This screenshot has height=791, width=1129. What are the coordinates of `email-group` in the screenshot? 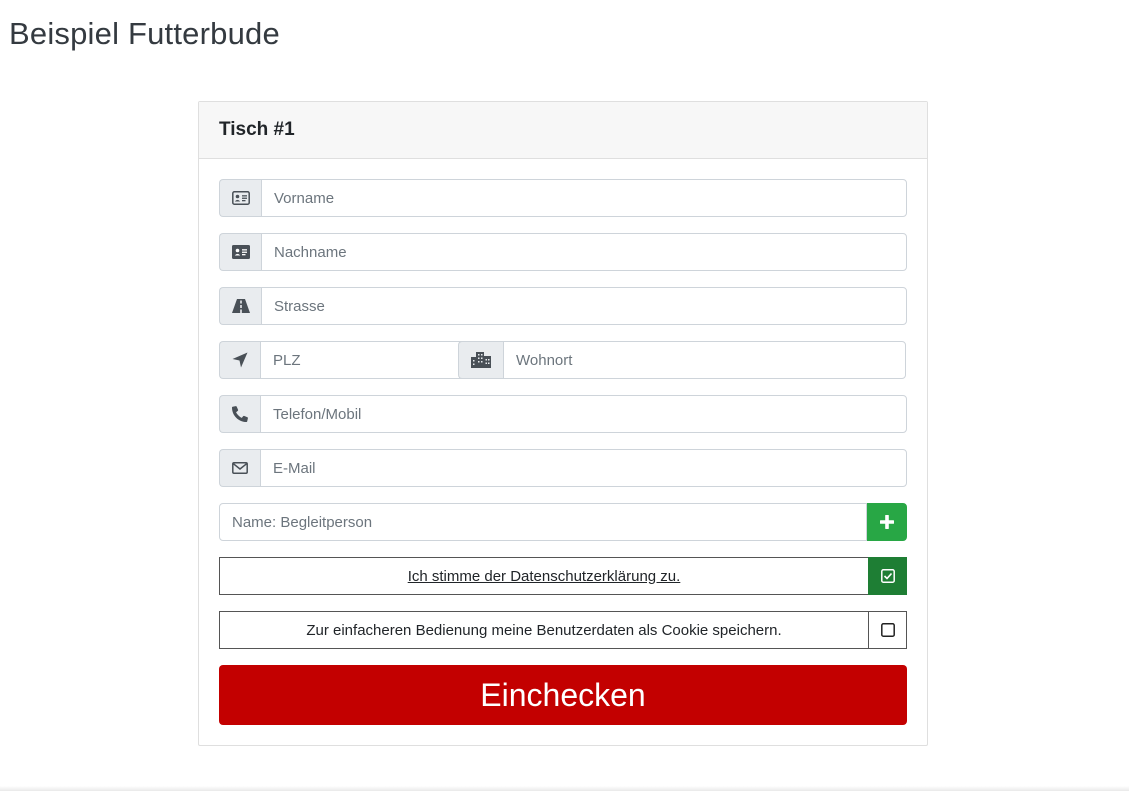 It's located at (563, 468).